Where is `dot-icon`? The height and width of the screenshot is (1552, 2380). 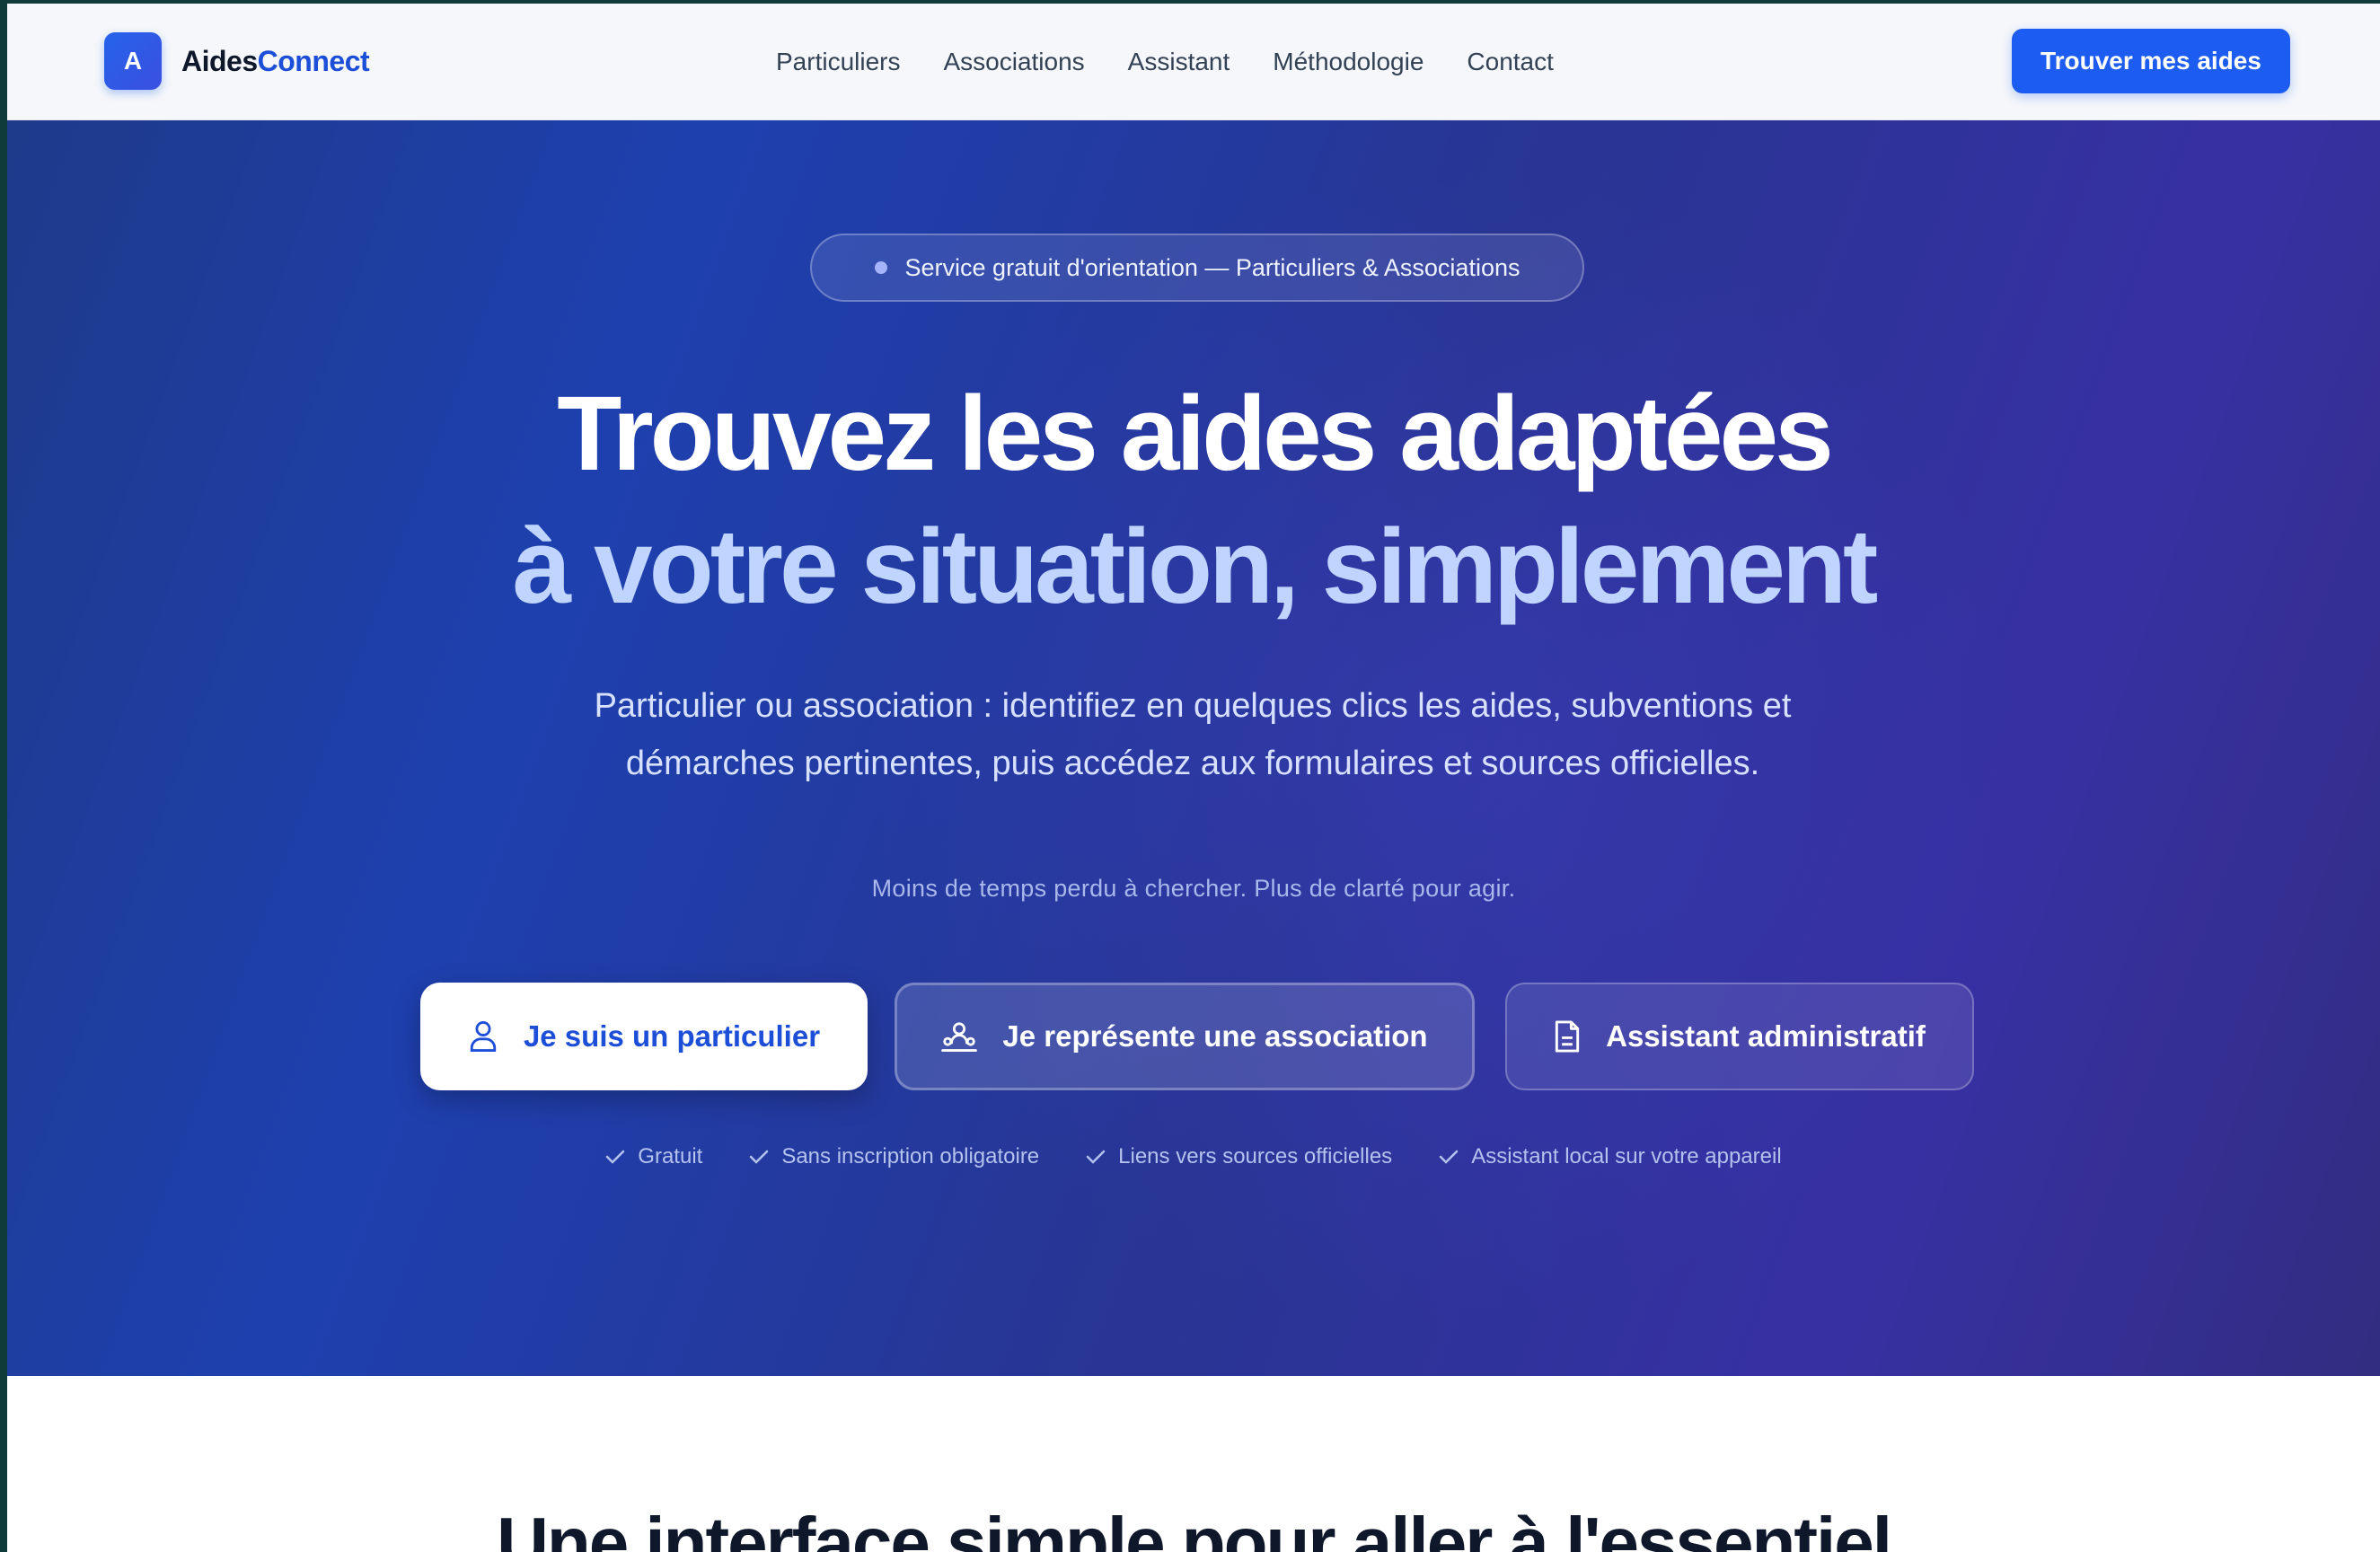
dot-icon is located at coordinates (881, 267).